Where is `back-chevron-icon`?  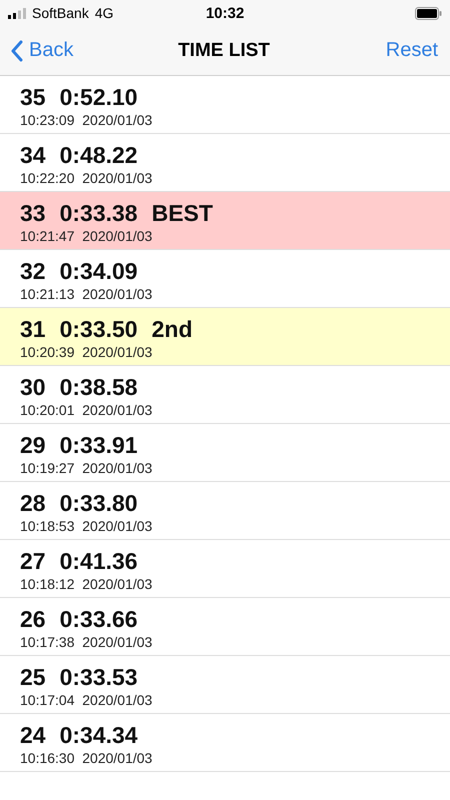 back-chevron-icon is located at coordinates (16, 51).